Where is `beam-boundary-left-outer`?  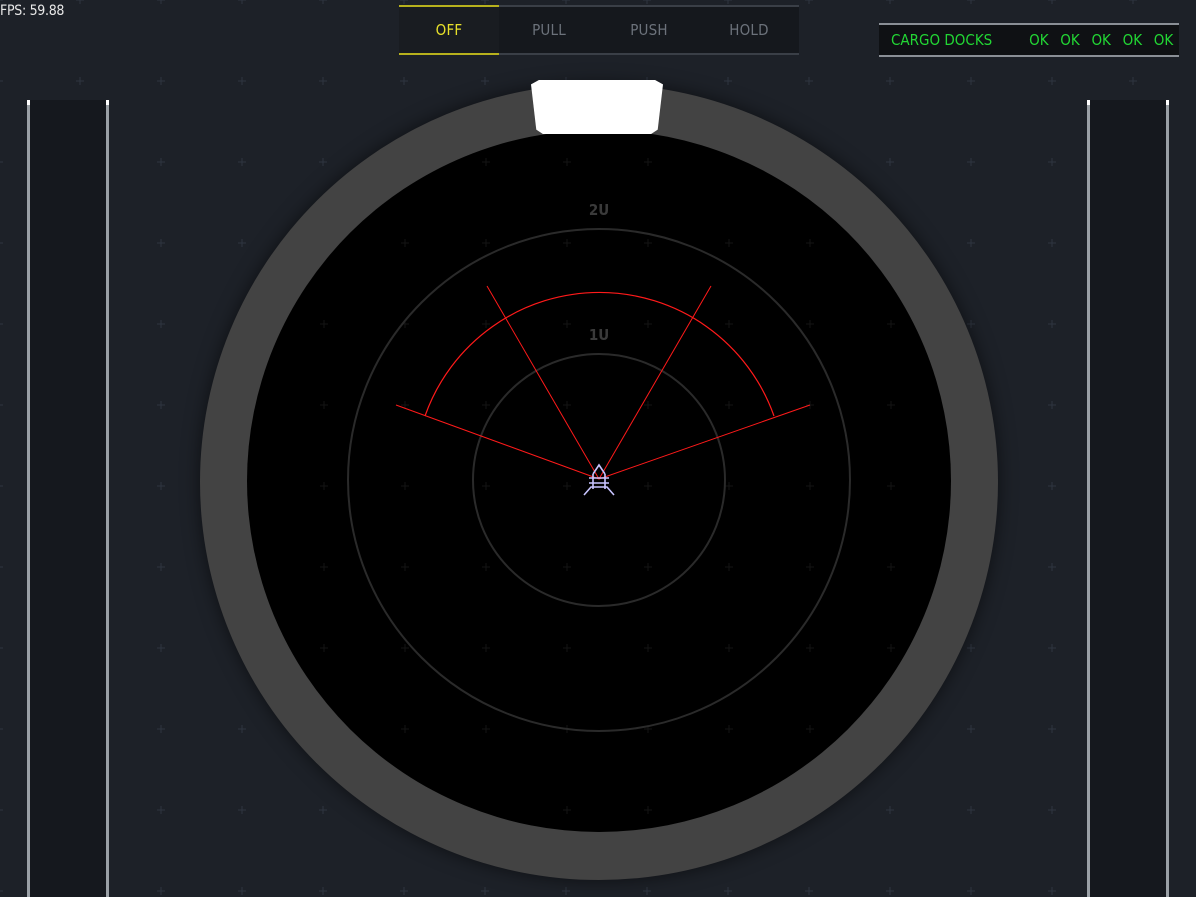 beam-boundary-left-outer is located at coordinates (497, 442).